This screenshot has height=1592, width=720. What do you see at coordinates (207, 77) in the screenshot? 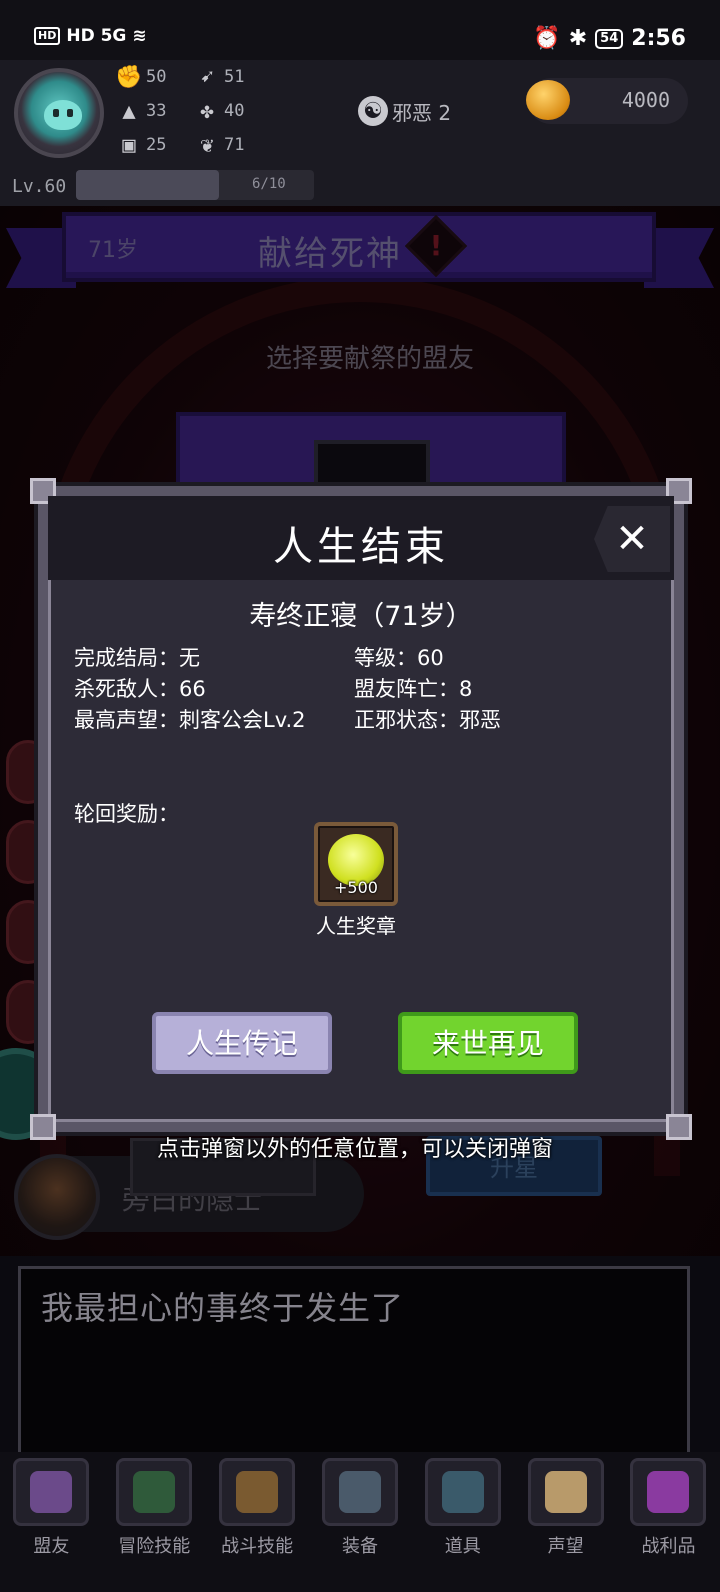
I see `boot-icon: ➹` at bounding box center [207, 77].